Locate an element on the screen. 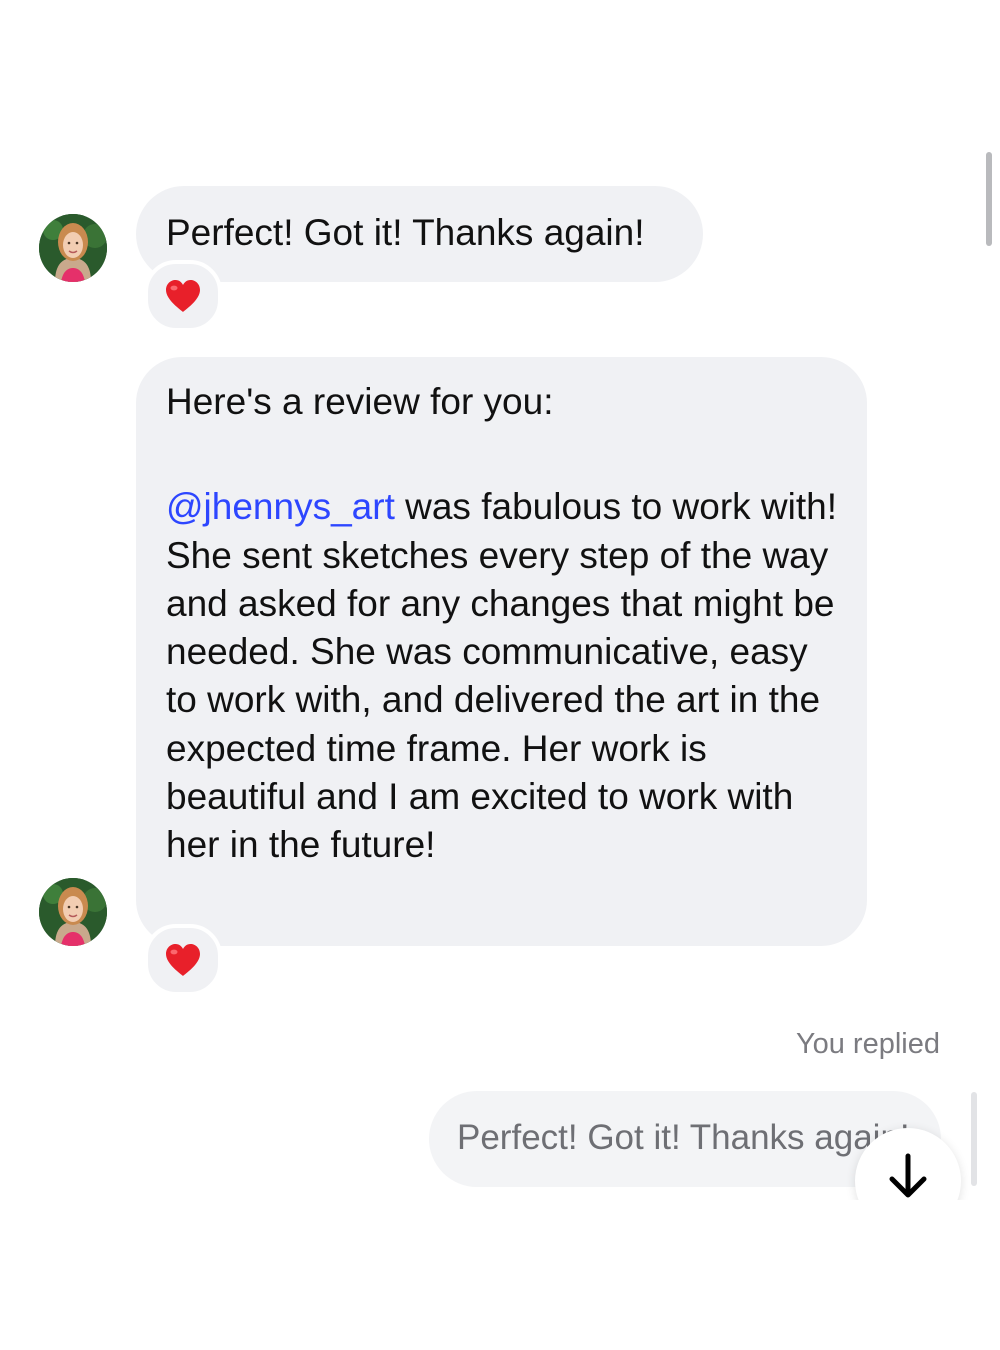 The width and height of the screenshot is (1000, 1350). message-intro: Here's a review for you: is located at coordinates (360, 401).